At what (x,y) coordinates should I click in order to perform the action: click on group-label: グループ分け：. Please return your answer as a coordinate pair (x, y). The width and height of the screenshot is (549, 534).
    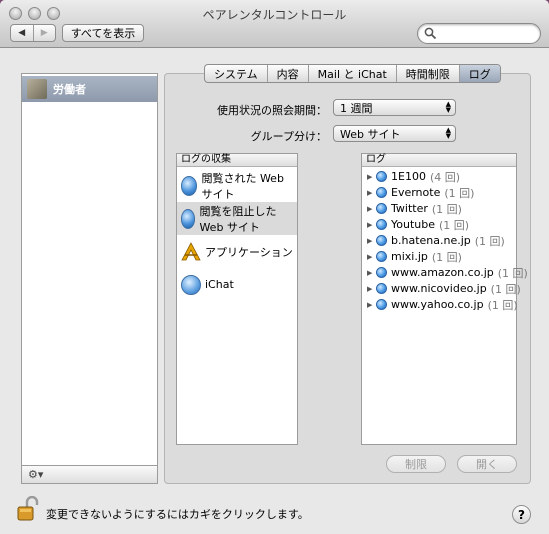
    Looking at the image, I should click on (288, 136).